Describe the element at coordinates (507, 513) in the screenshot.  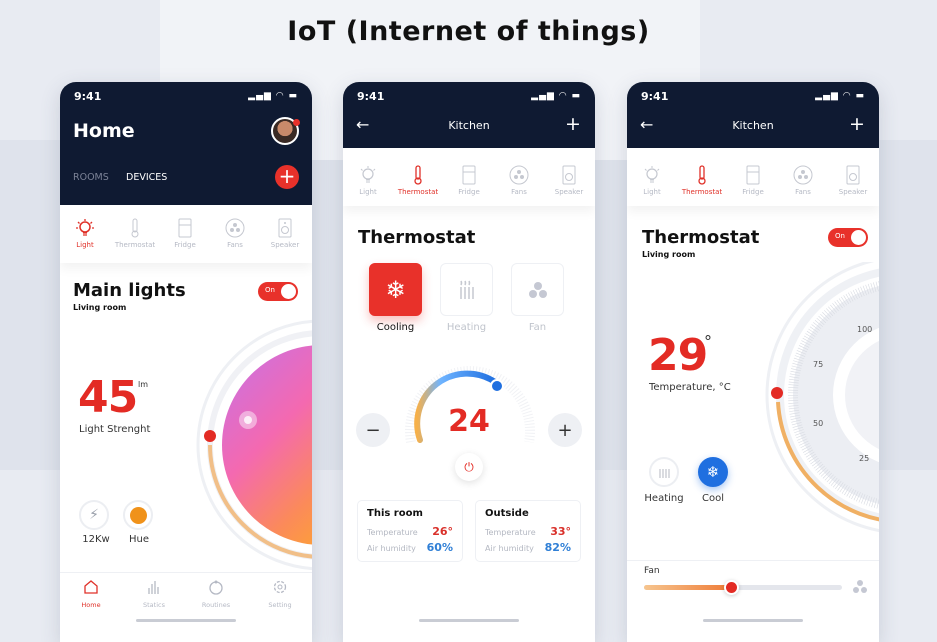
I see `card-title: Outside` at that location.